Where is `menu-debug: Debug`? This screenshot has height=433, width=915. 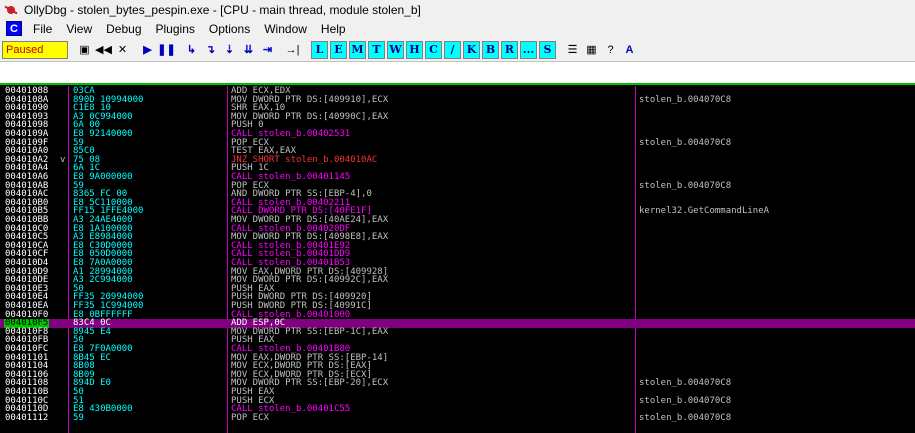
menu-debug: Debug is located at coordinates (123, 29).